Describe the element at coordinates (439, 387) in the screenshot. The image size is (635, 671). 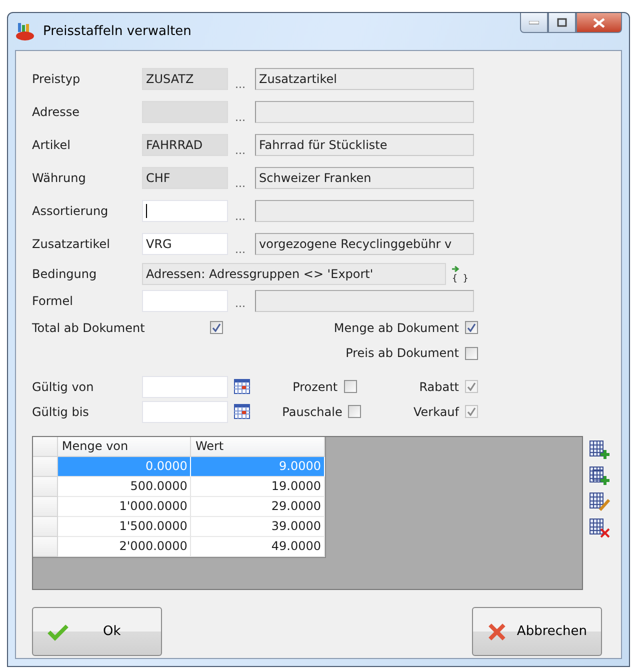
I see `checkbox-label: Rabatt` at that location.